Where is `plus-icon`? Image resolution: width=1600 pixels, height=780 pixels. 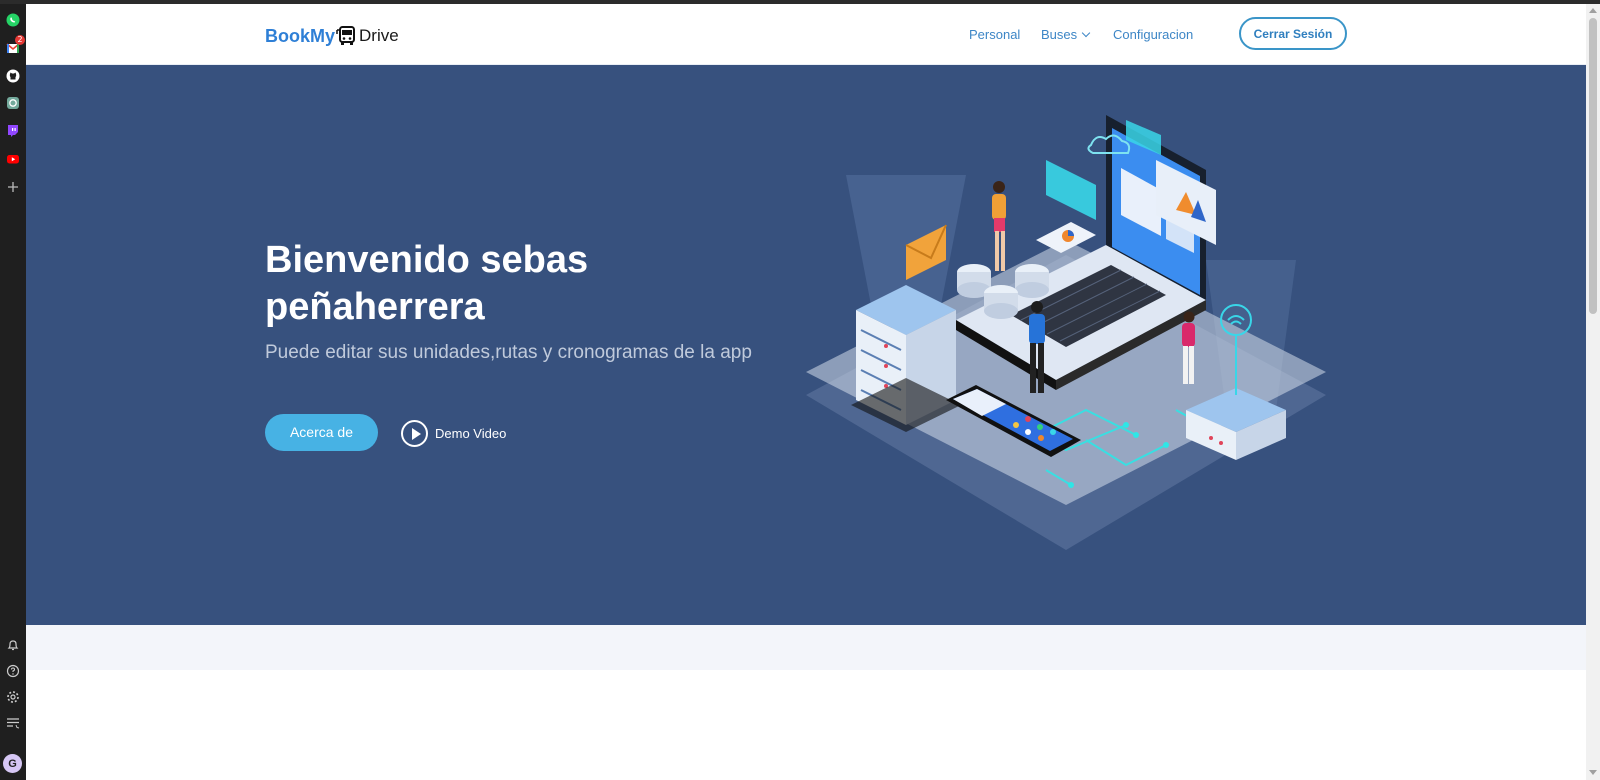 plus-icon is located at coordinates (13, 187).